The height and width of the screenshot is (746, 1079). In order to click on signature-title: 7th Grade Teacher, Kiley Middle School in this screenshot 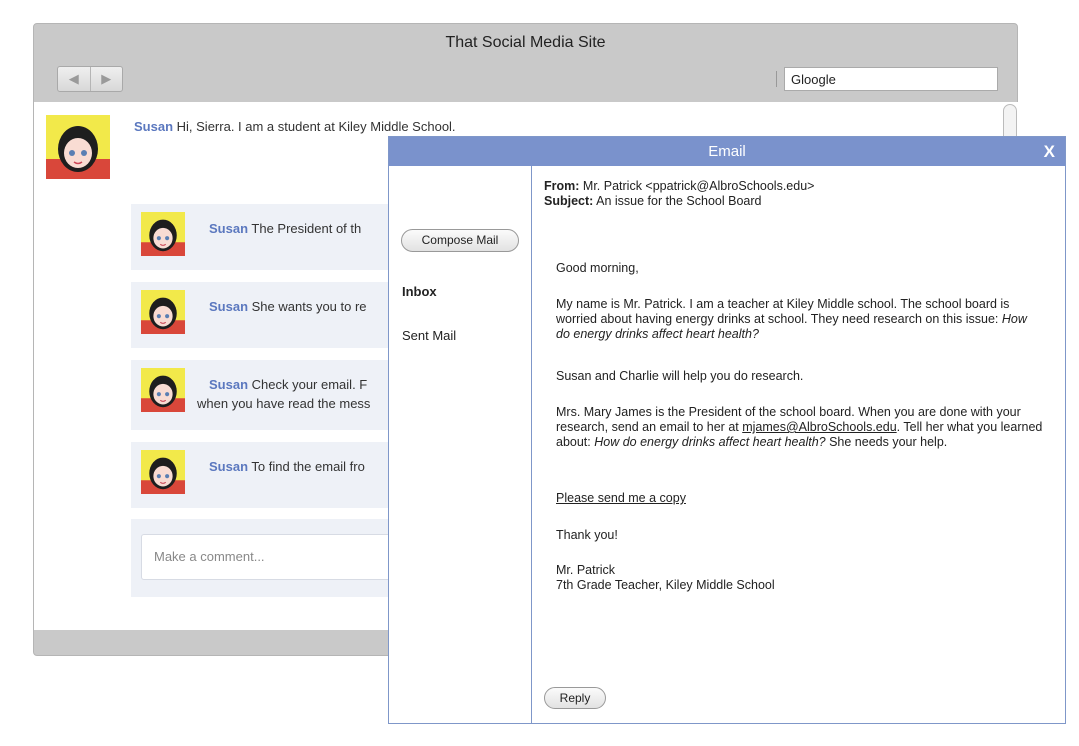, I will do `click(665, 585)`.